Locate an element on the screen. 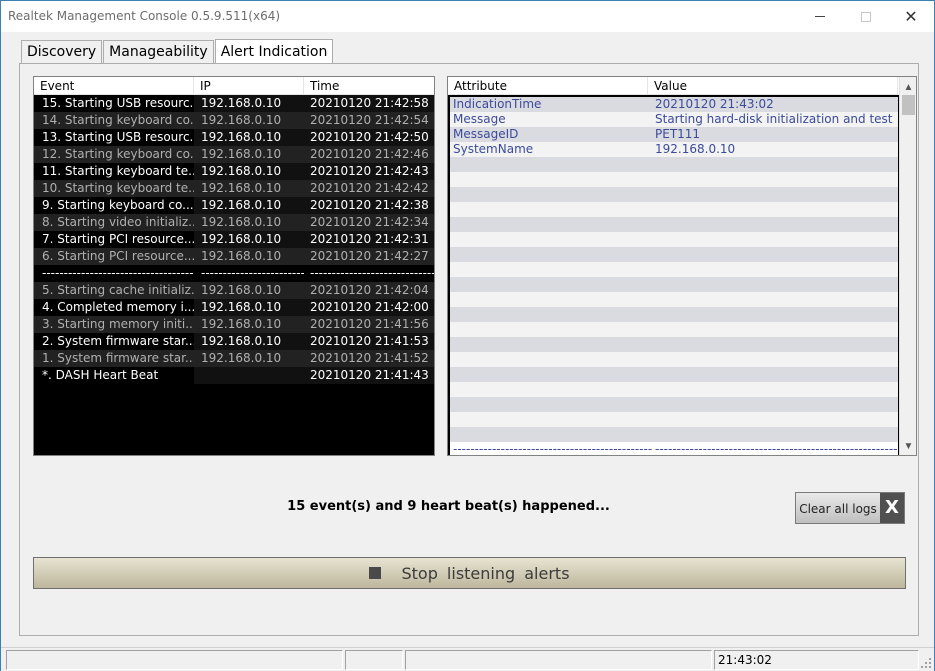  time-cell: 20210120 21:42:34 is located at coordinates (369, 222).